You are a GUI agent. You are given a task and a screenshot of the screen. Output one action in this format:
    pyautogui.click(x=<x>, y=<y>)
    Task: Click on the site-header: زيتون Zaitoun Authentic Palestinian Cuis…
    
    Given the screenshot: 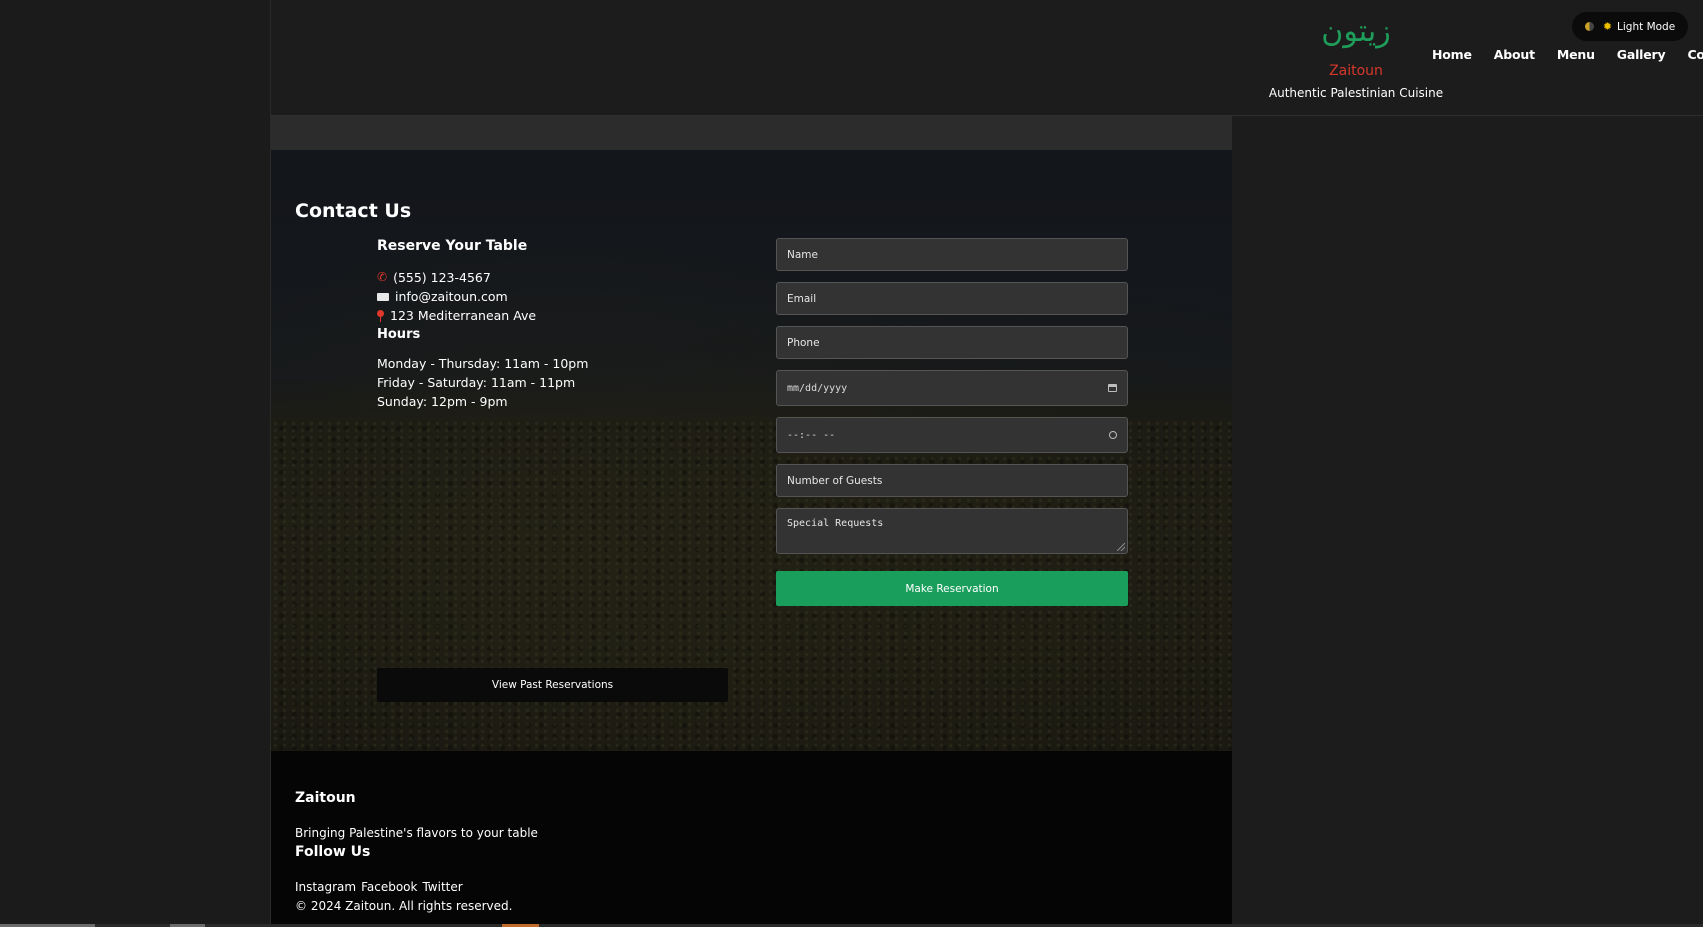 What is the action you would take?
    pyautogui.click(x=987, y=58)
    